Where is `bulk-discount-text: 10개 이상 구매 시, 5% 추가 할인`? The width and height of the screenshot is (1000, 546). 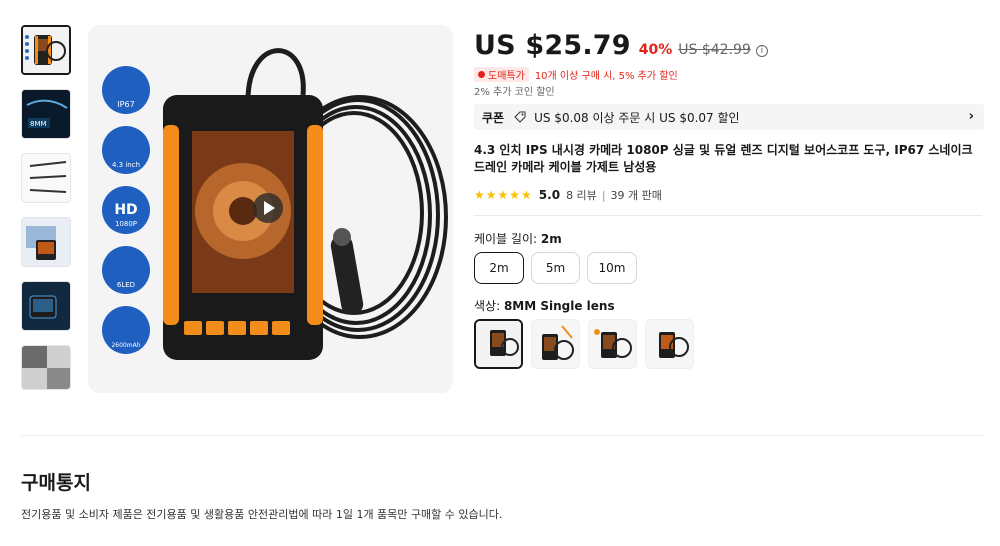
bulk-discount-text: 10개 이상 구매 시, 5% 추가 할인 is located at coordinates (606, 76).